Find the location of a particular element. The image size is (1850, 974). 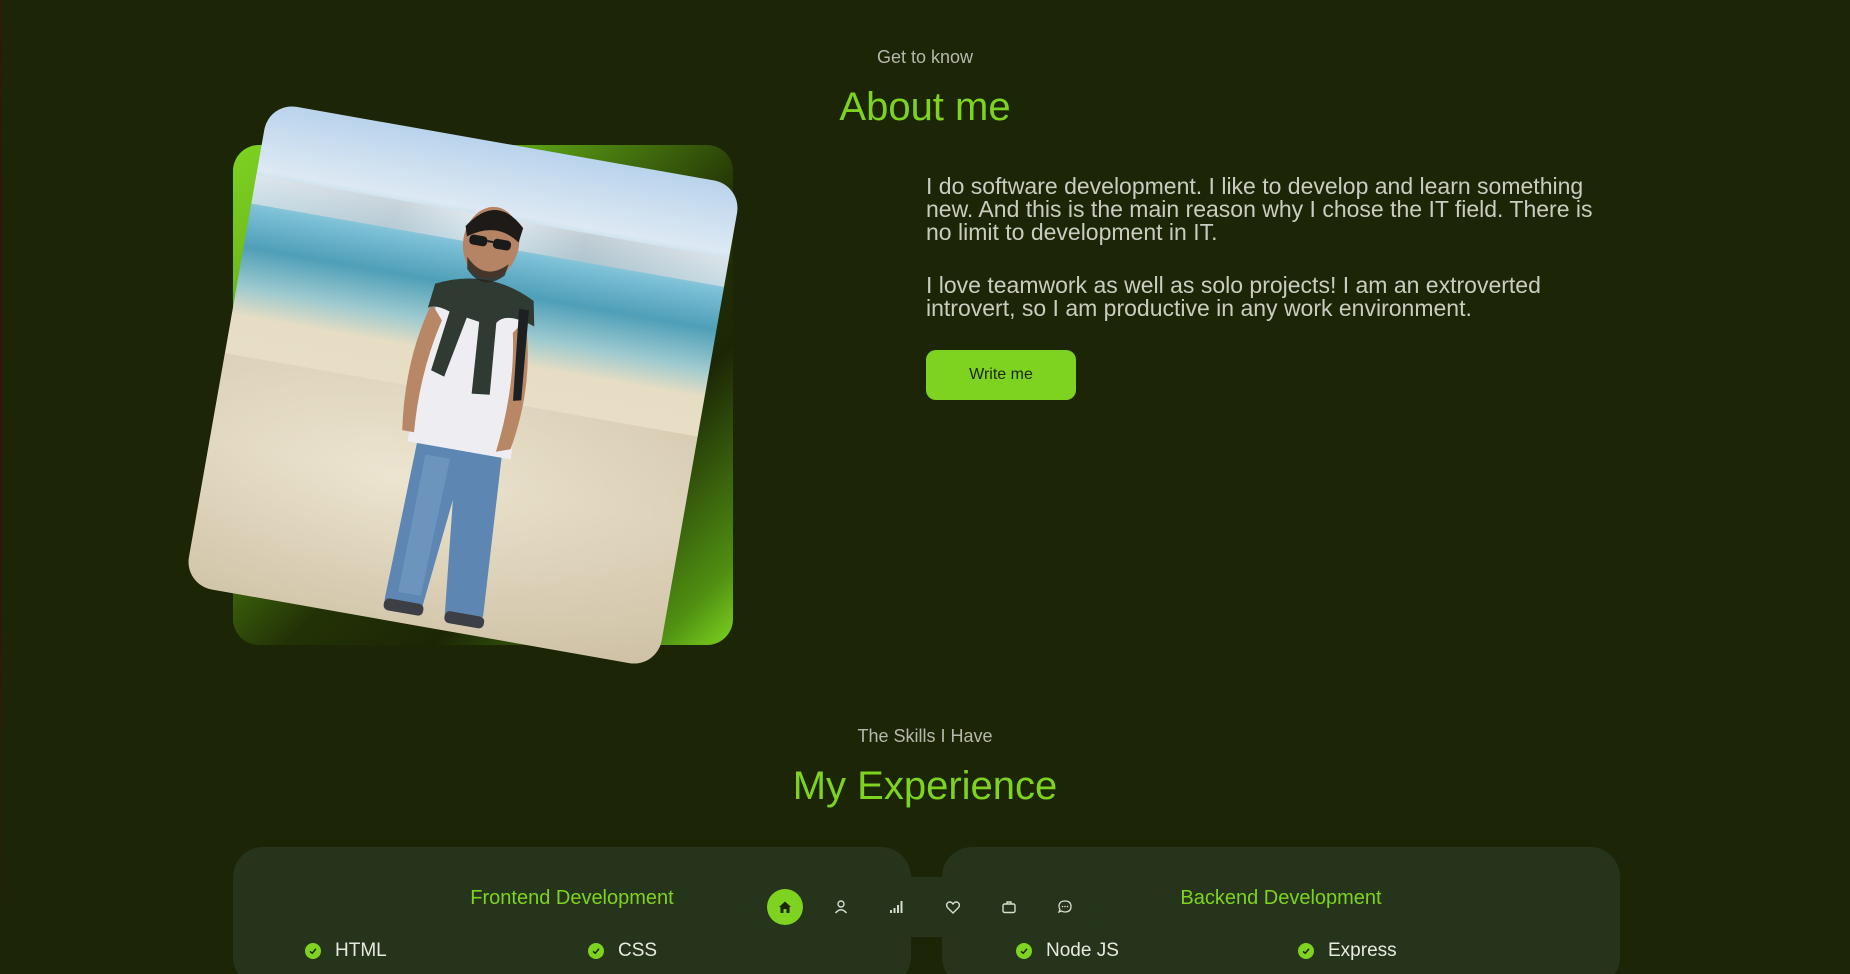

nav-portfolio is located at coordinates (1009, 907).